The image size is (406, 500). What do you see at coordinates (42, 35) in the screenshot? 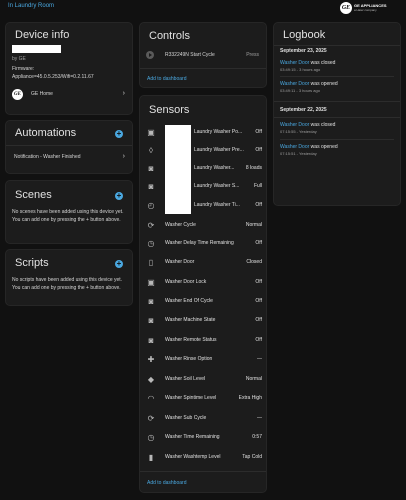
I see `device-info-title: Device info` at bounding box center [42, 35].